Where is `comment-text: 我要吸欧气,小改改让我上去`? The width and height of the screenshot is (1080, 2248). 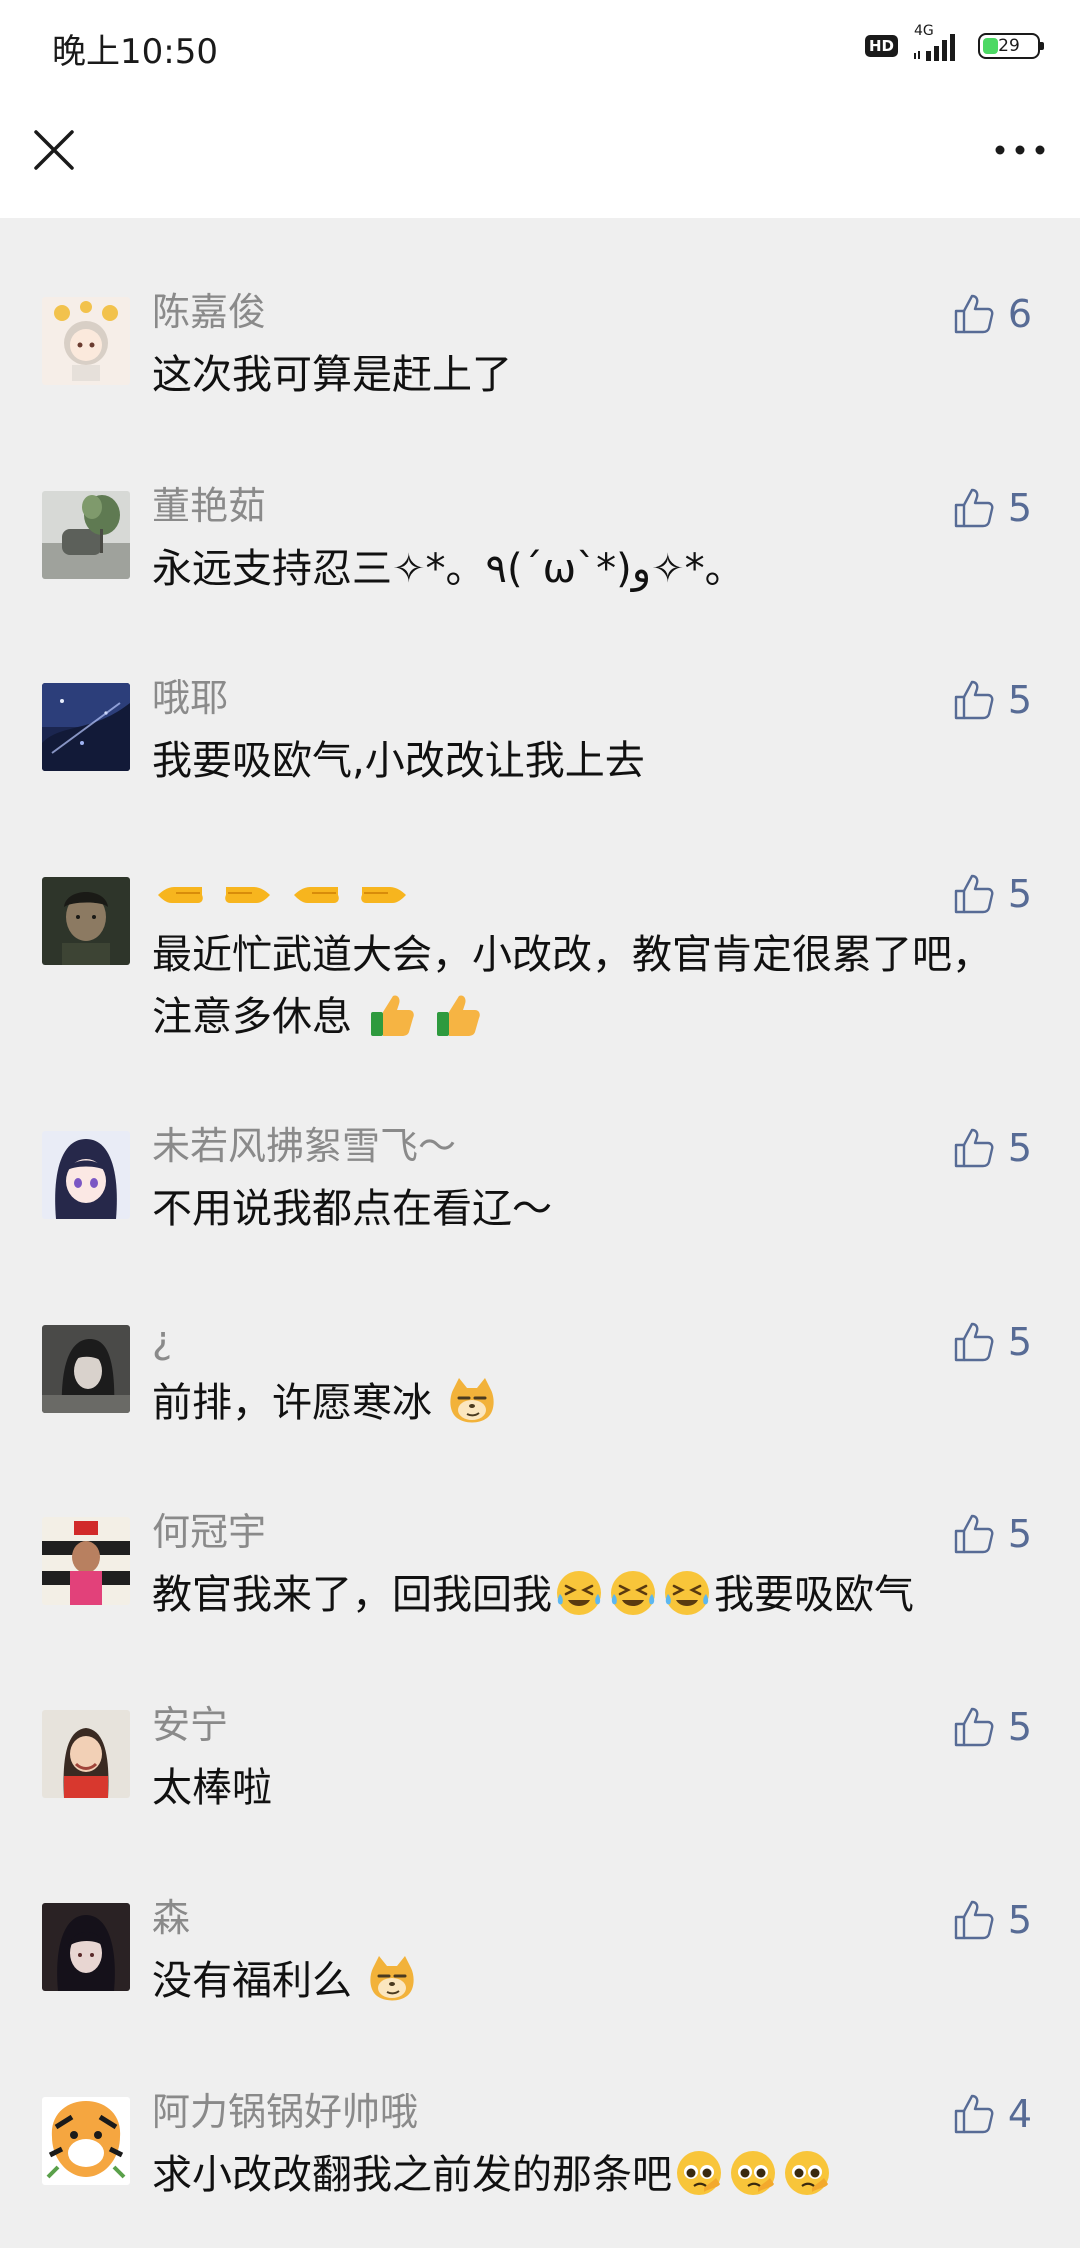
comment-text: 我要吸欧气,小改改让我上去 is located at coordinates (582, 761).